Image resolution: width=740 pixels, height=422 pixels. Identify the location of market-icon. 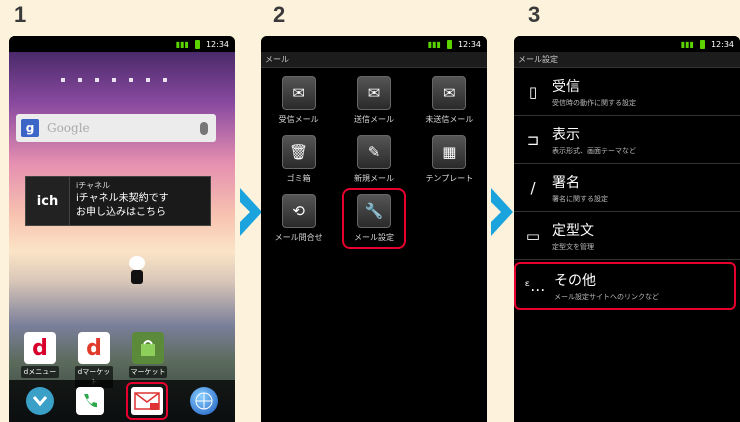
(148, 348).